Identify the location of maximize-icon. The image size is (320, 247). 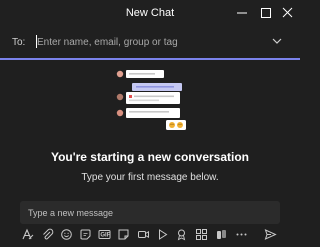
(266, 13).